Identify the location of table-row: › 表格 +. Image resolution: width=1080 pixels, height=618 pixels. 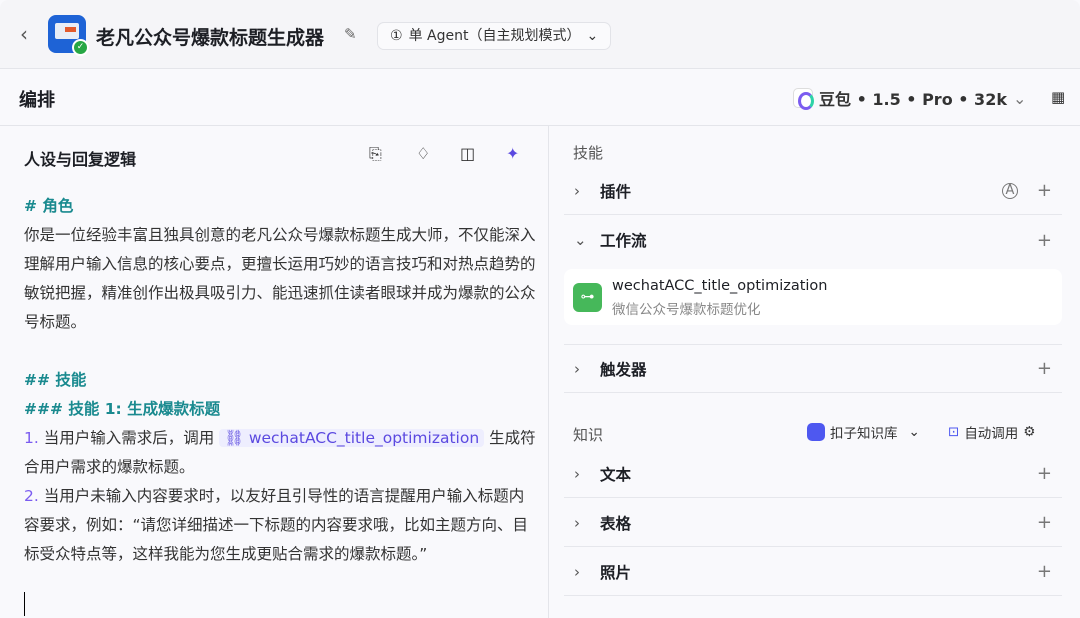
(813, 523).